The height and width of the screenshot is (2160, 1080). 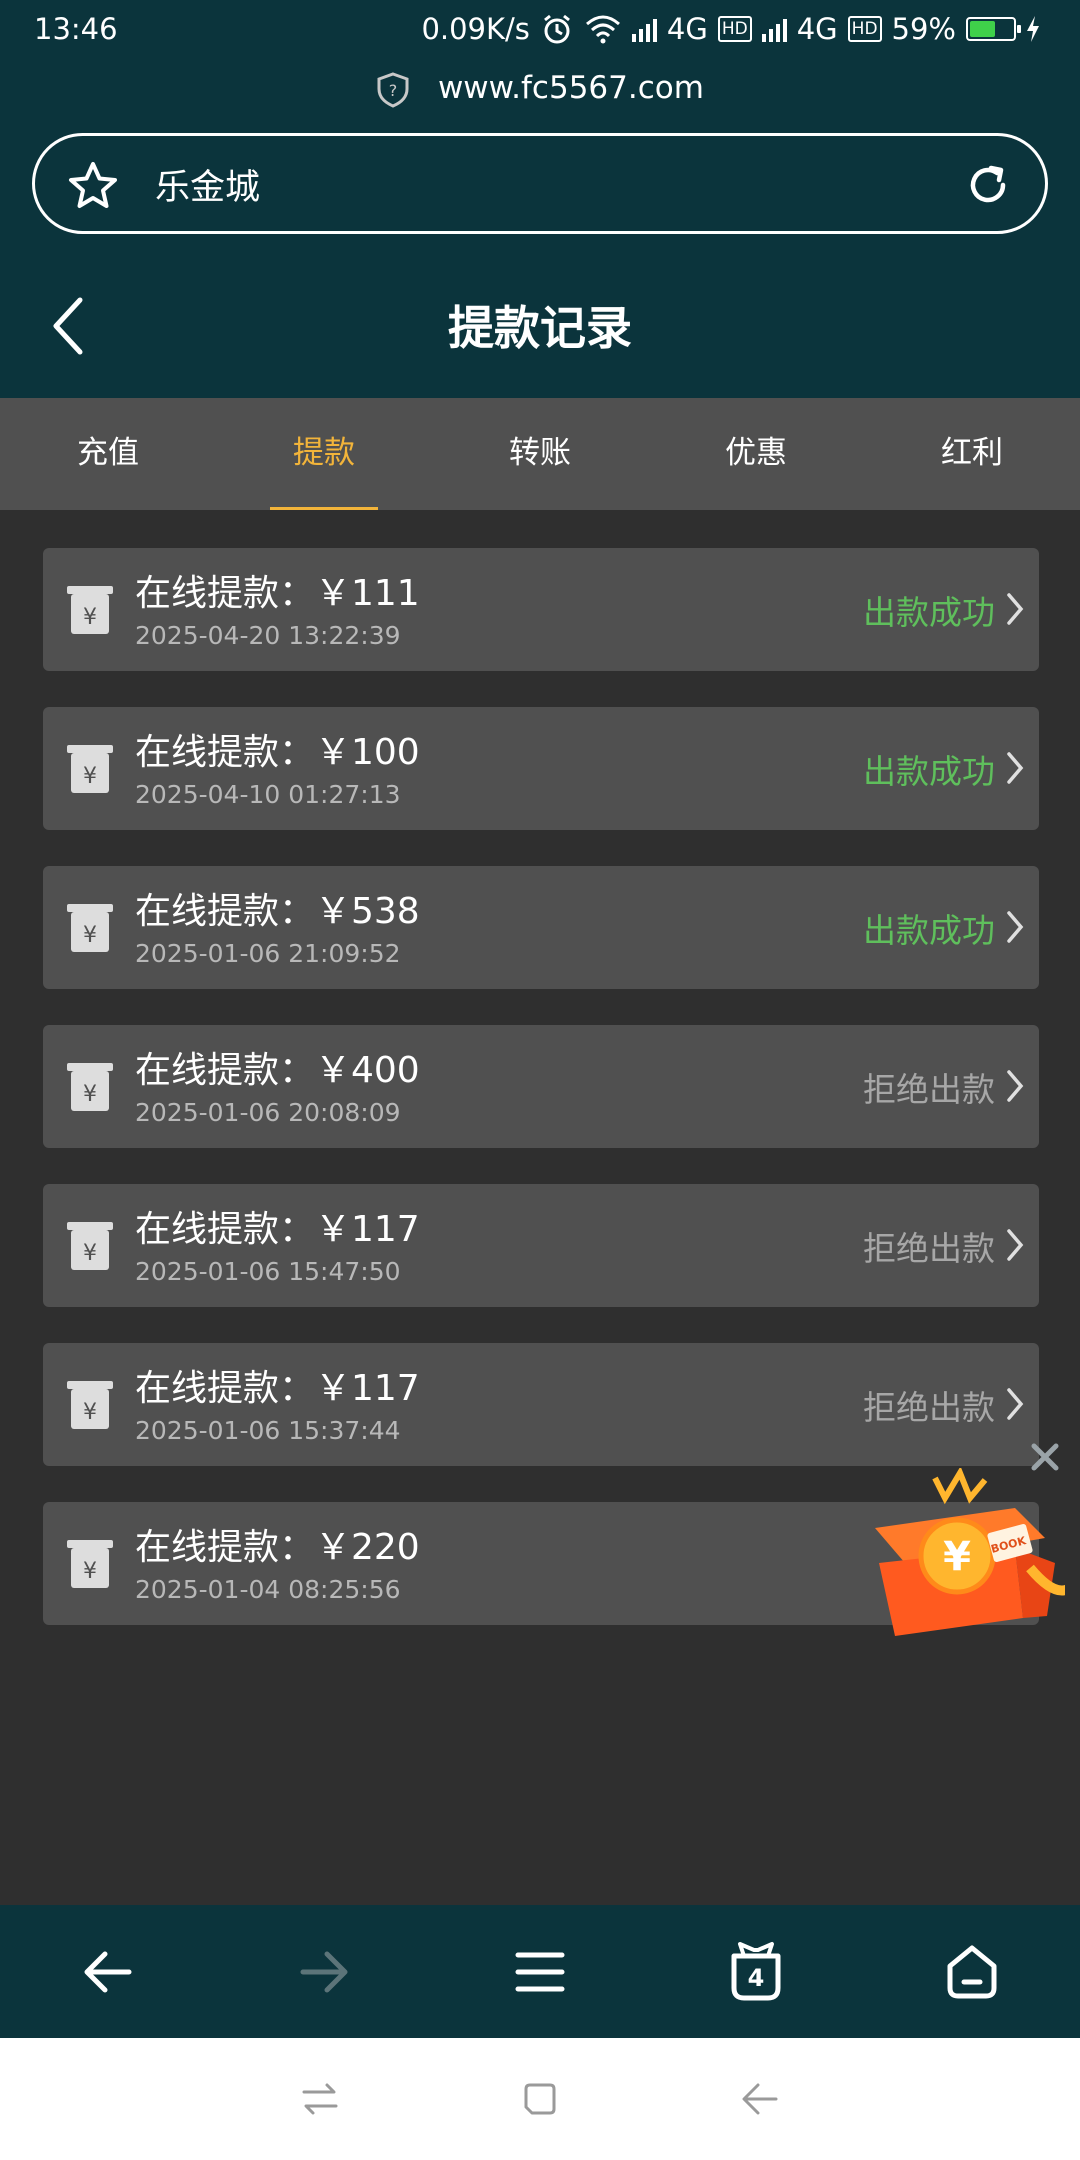 I want to click on tab-transfer: 转账, so click(x=540, y=454).